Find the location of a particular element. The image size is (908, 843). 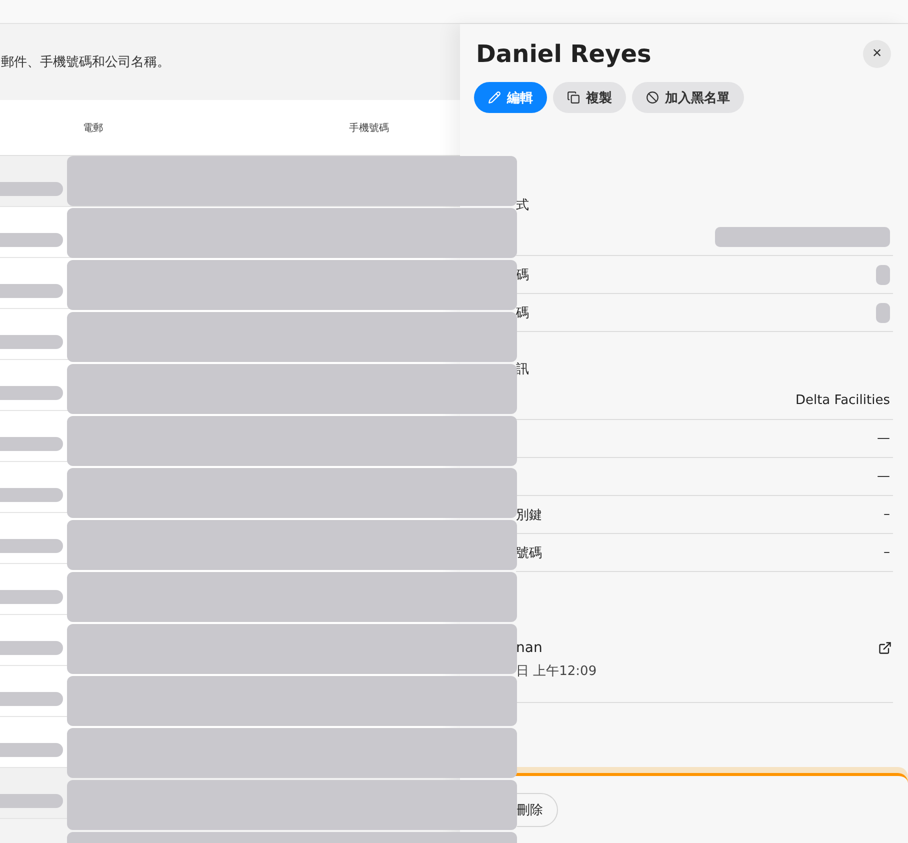

section-heading: 式 is located at coordinates (522, 205).